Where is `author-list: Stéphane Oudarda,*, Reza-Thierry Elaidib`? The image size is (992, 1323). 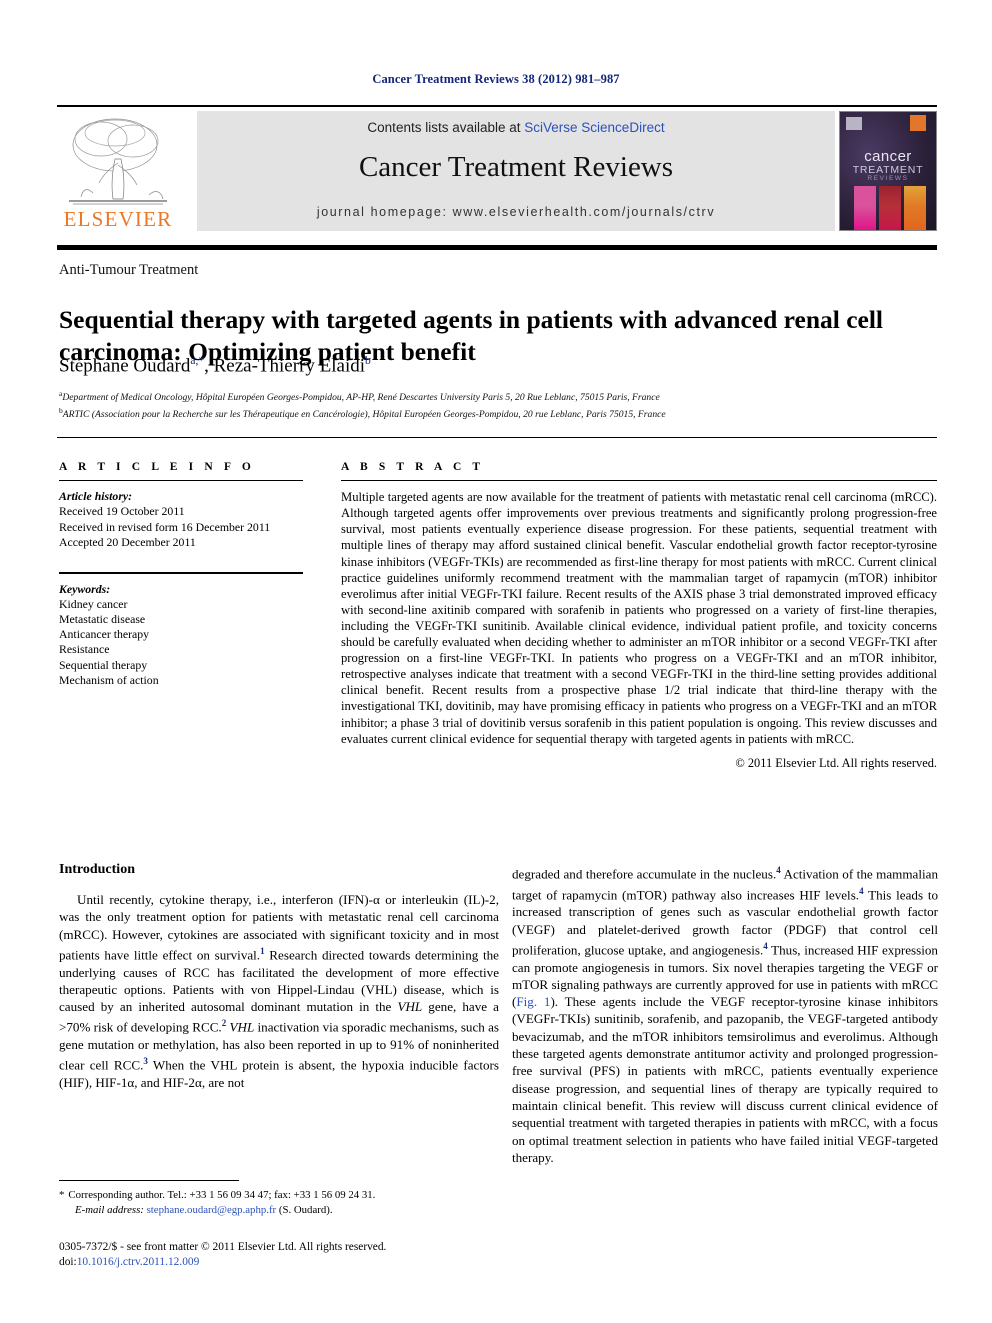 author-list: Stéphane Oudarda,*, Reza-Thierry Elaidib is located at coordinates (498, 366).